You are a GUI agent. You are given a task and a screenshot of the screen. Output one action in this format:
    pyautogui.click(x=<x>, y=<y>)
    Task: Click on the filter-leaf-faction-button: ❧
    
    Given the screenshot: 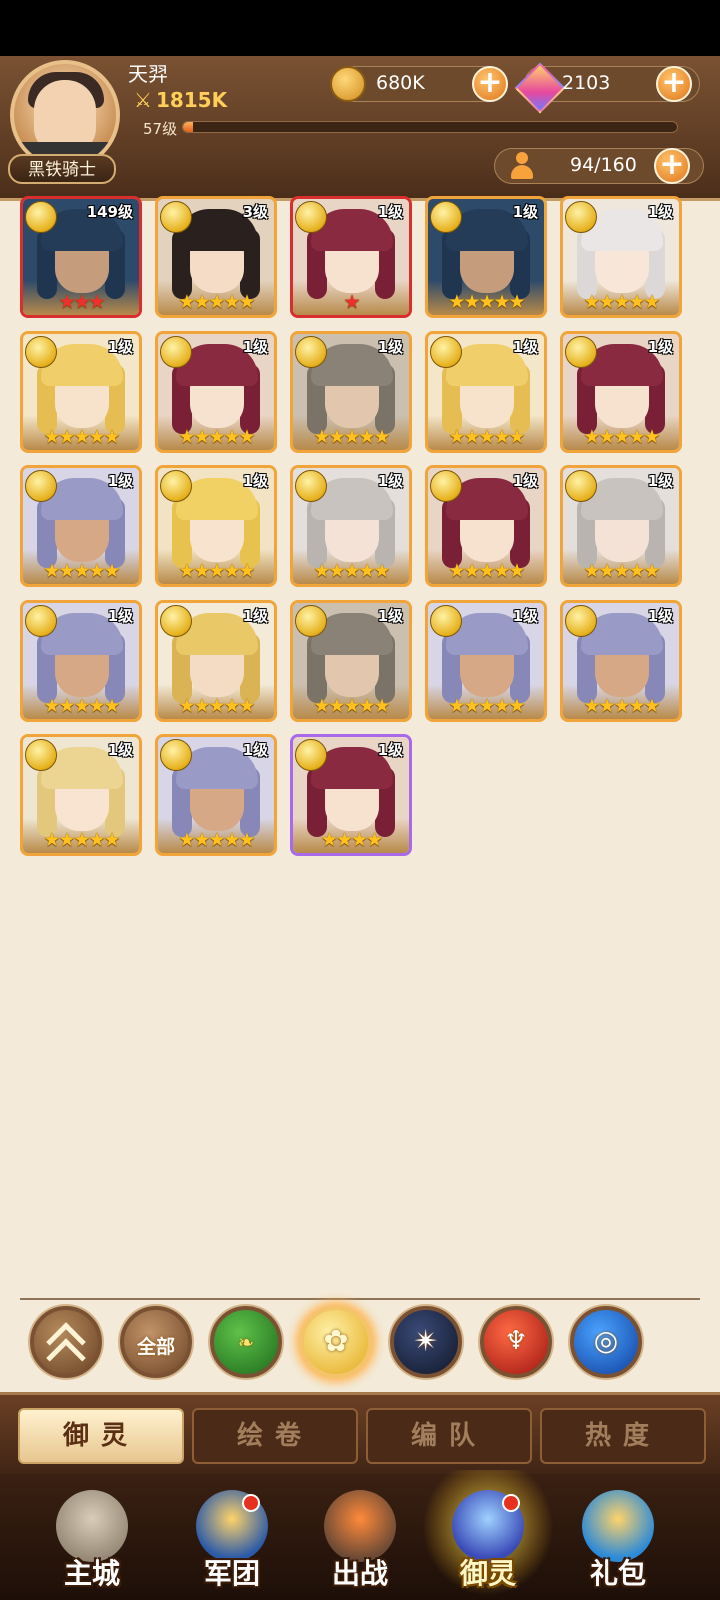 What is the action you would take?
    pyautogui.click(x=246, y=1342)
    